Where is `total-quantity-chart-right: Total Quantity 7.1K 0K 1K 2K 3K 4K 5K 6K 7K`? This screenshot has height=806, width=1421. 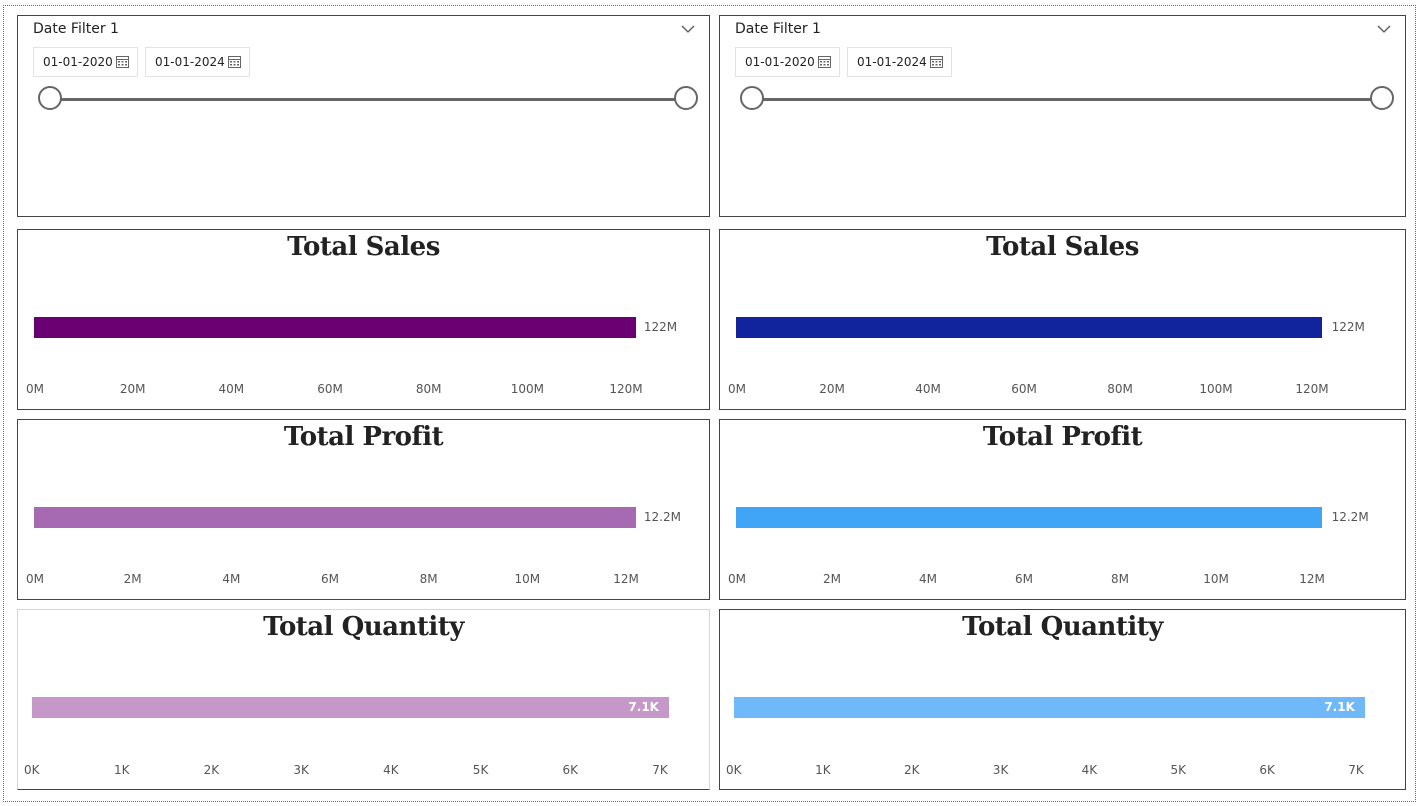
total-quantity-chart-right: Total Quantity 7.1K 0K 1K 2K 3K 4K 5K 6K 7K is located at coordinates (1062, 699).